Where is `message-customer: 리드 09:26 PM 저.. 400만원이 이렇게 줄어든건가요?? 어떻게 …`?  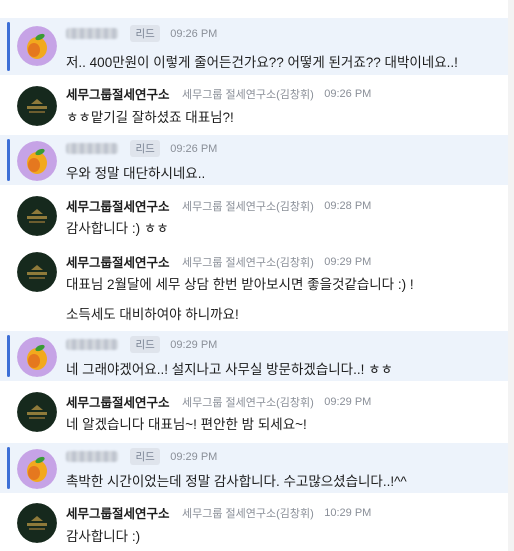 message-customer: 리드 09:26 PM 저.. 400만원이 이렇게 줄어든건가요?? 어떻게 … is located at coordinates (257, 46).